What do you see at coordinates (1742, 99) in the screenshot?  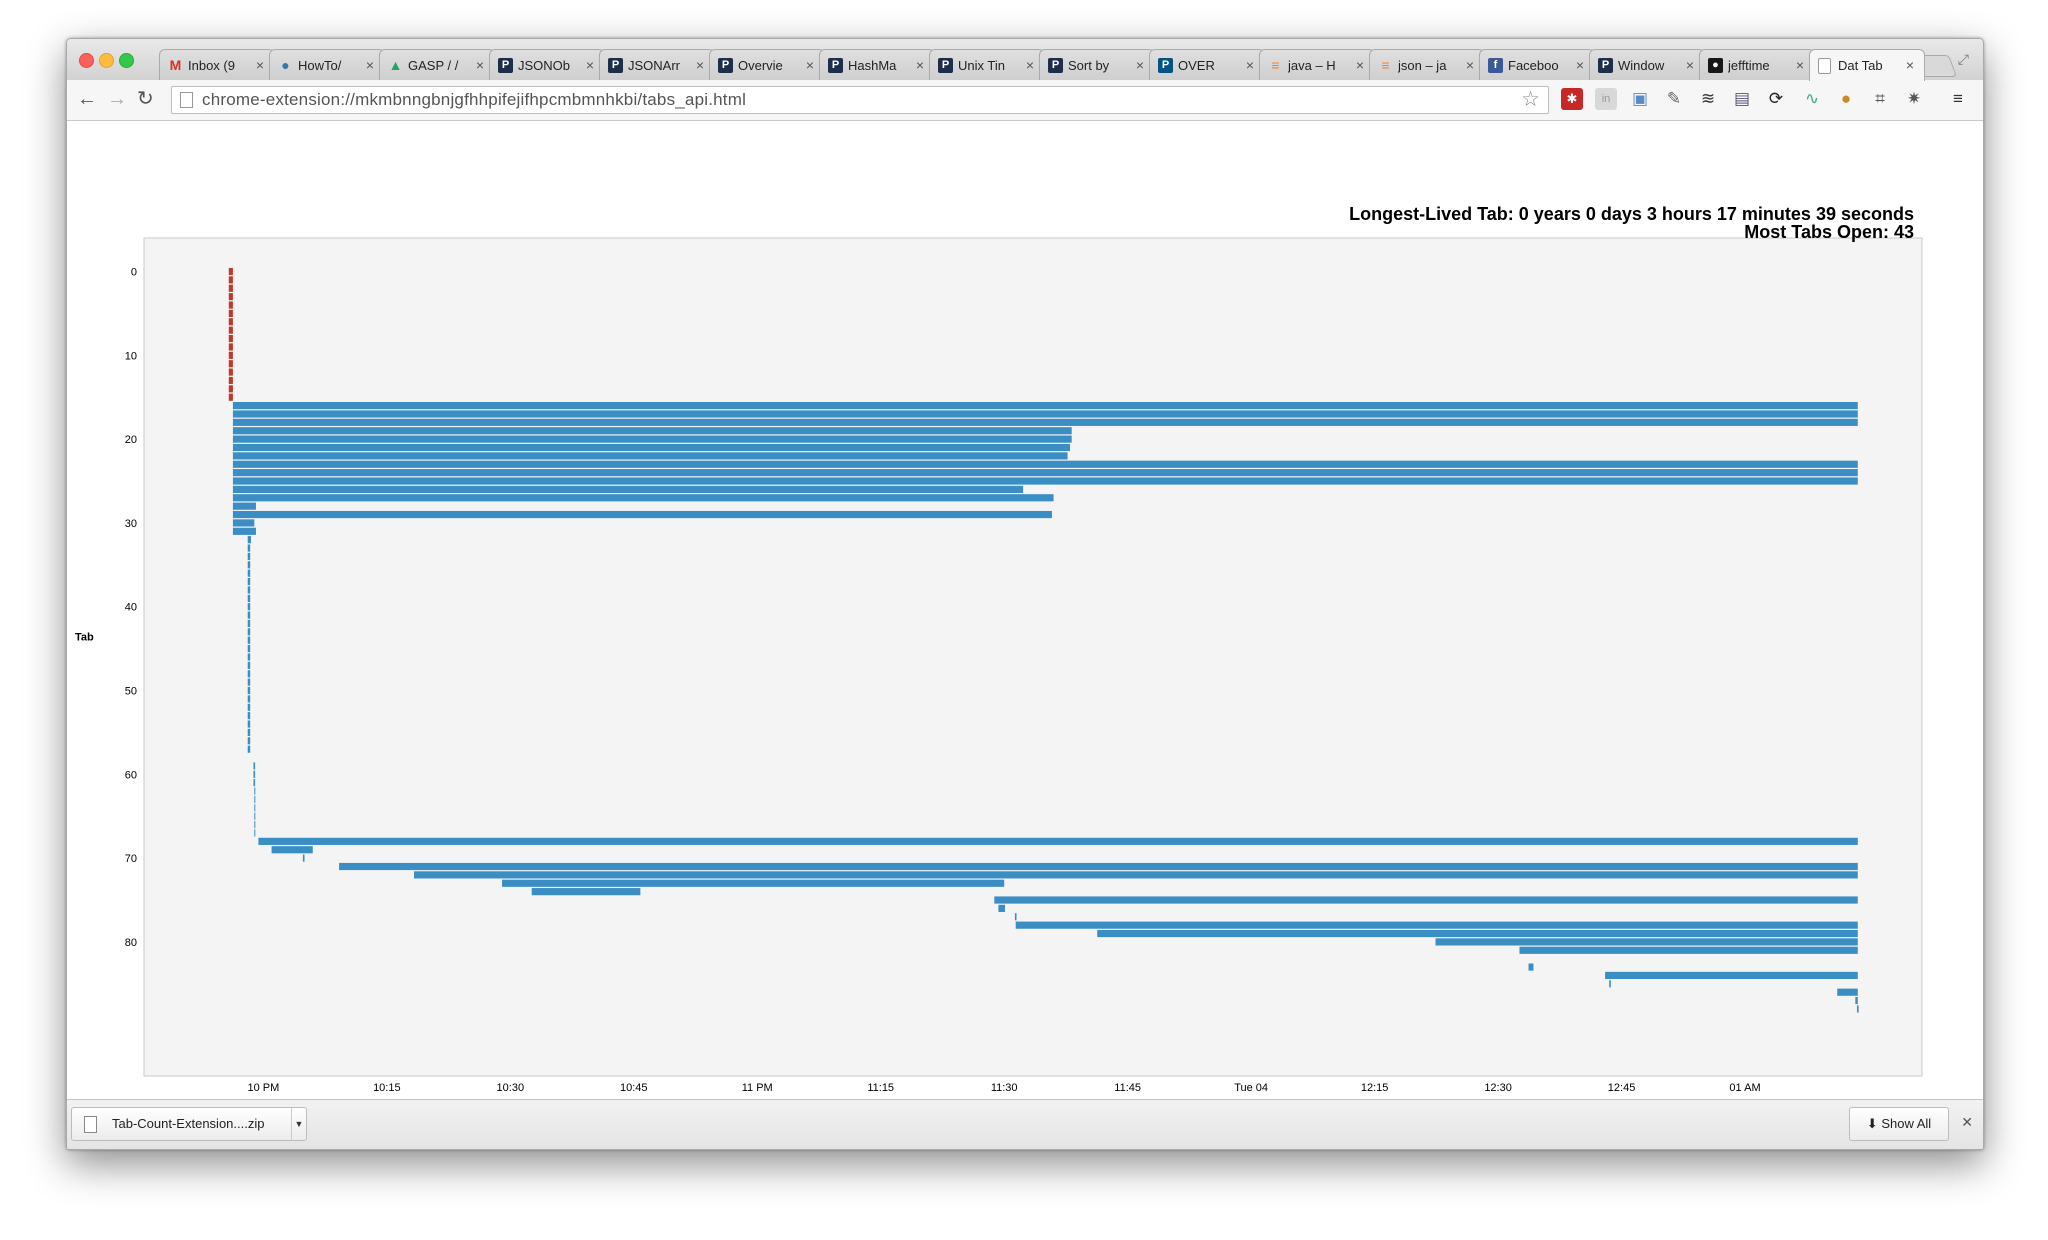 I see `panel-extension-icon: ▤` at bounding box center [1742, 99].